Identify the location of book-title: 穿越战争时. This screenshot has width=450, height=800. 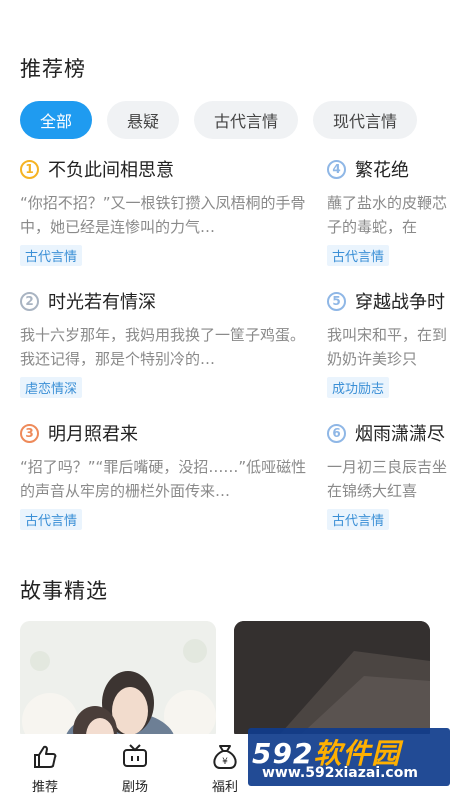
(400, 302).